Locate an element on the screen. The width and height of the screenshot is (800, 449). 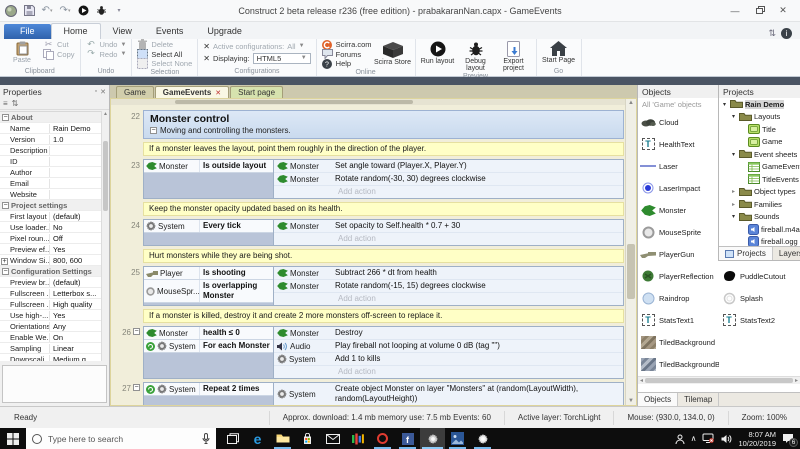
run-layout-button: Run layout is located at coordinates (438, 52).